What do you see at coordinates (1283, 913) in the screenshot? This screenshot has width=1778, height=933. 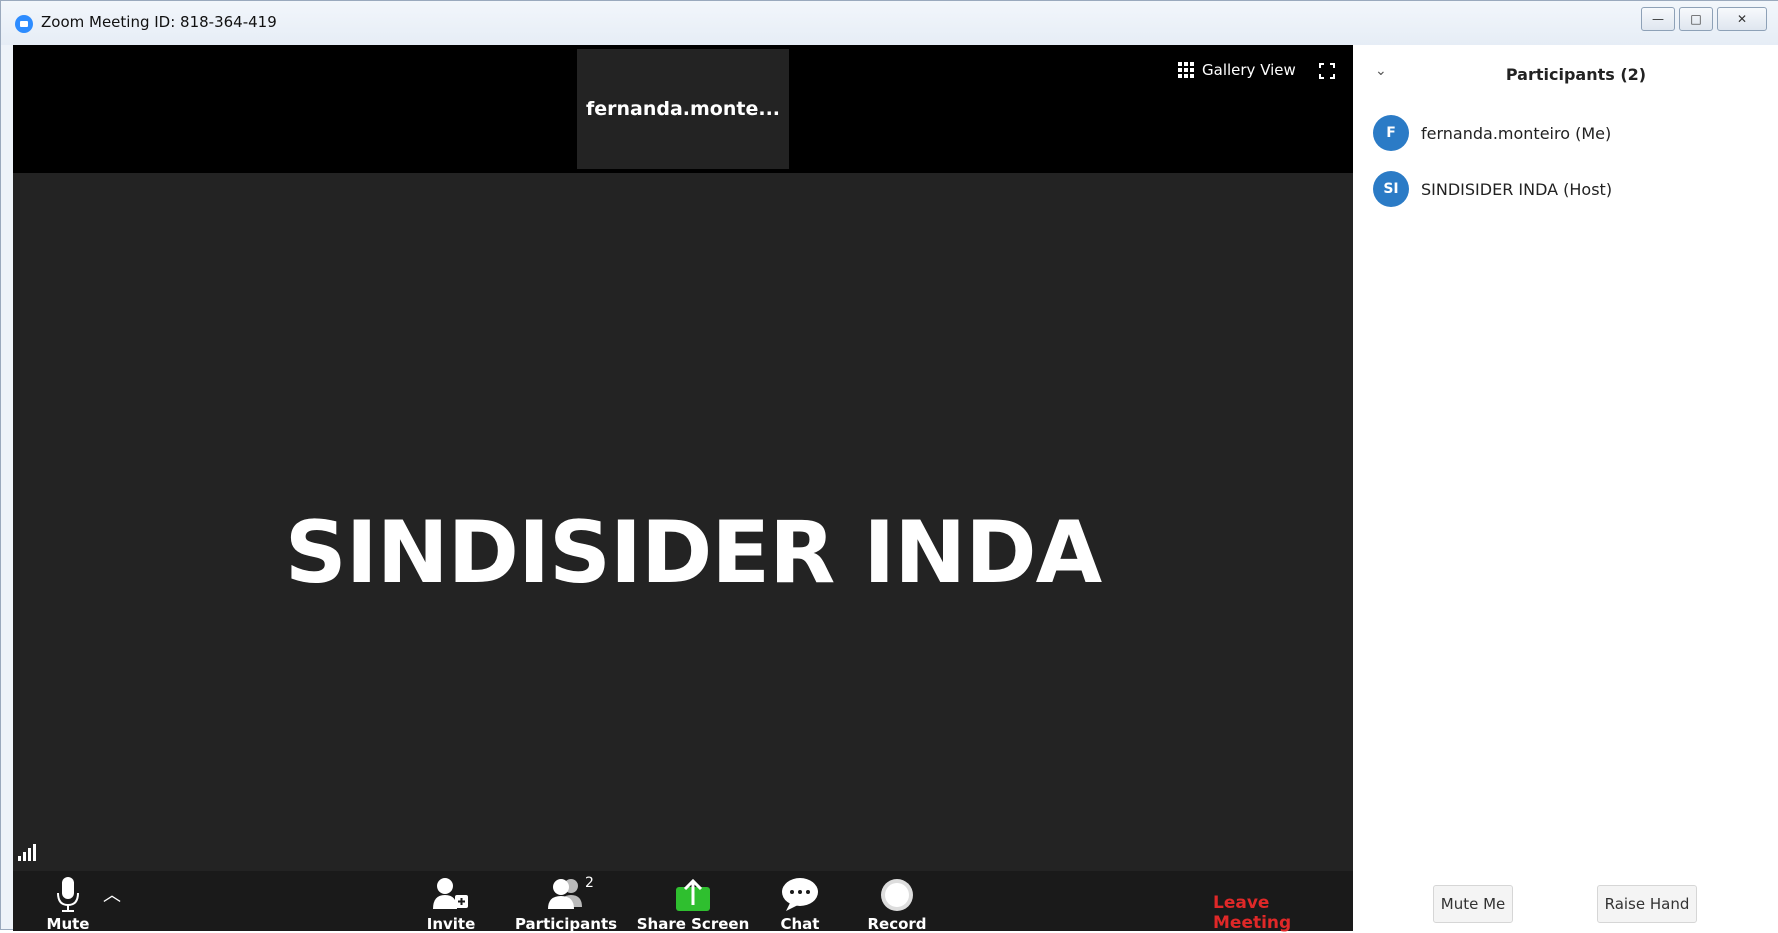 I see `leave-meeting-button: Leave Meeting` at bounding box center [1283, 913].